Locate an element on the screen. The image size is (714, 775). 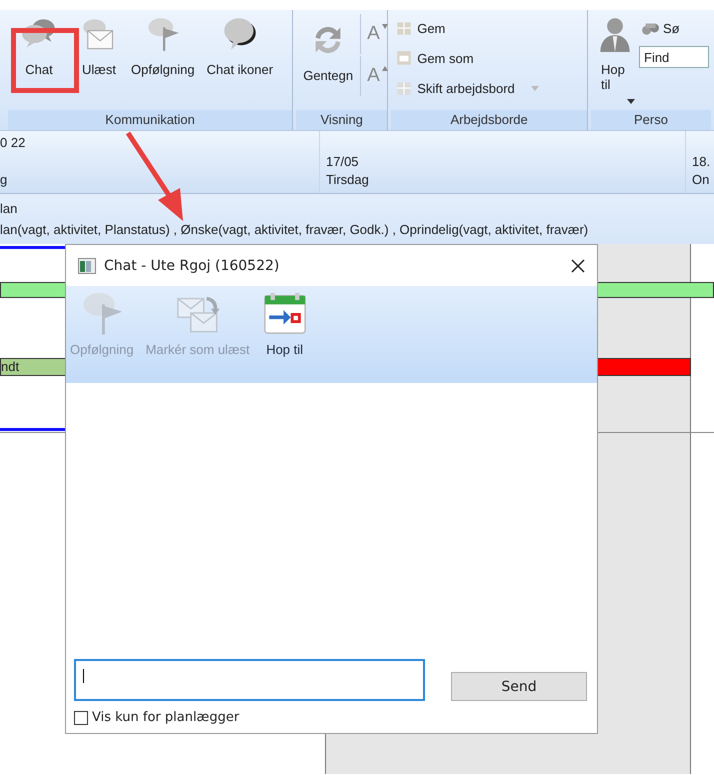
day-name: On is located at coordinates (701, 179).